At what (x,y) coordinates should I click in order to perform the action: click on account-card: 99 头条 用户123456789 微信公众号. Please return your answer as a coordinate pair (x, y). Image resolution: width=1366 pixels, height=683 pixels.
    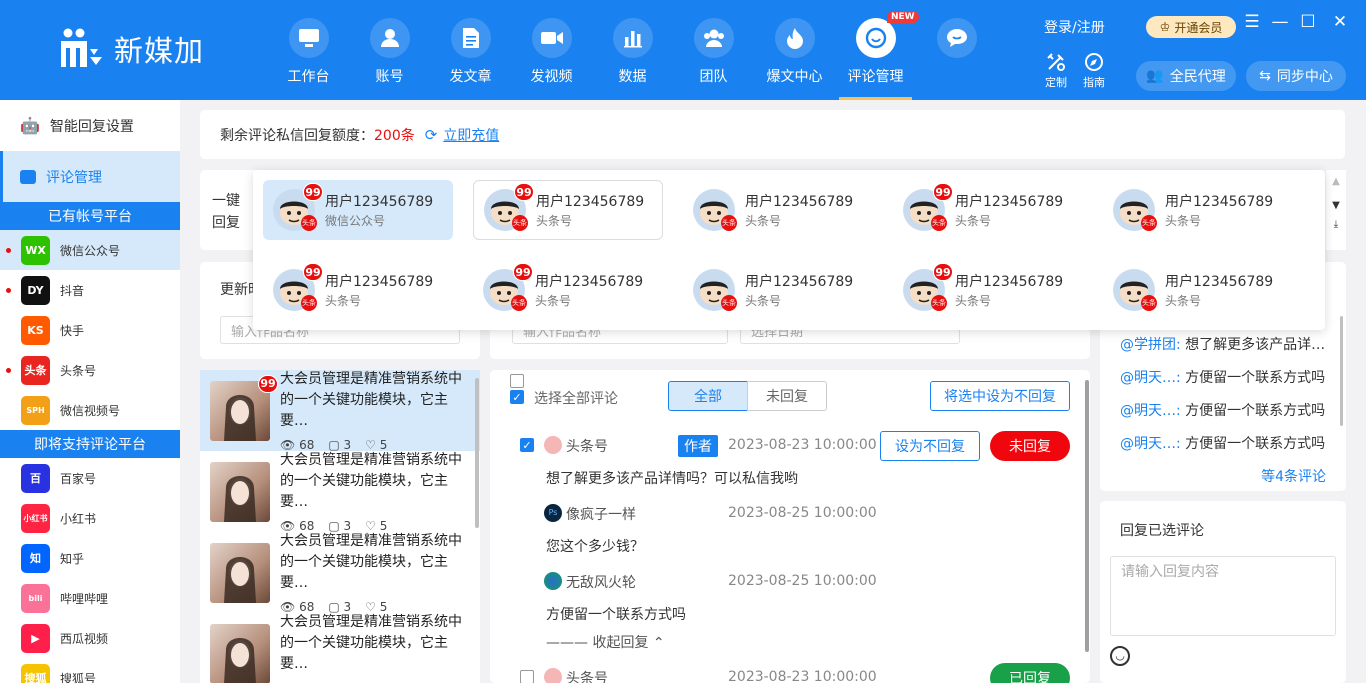
    Looking at the image, I should click on (358, 210).